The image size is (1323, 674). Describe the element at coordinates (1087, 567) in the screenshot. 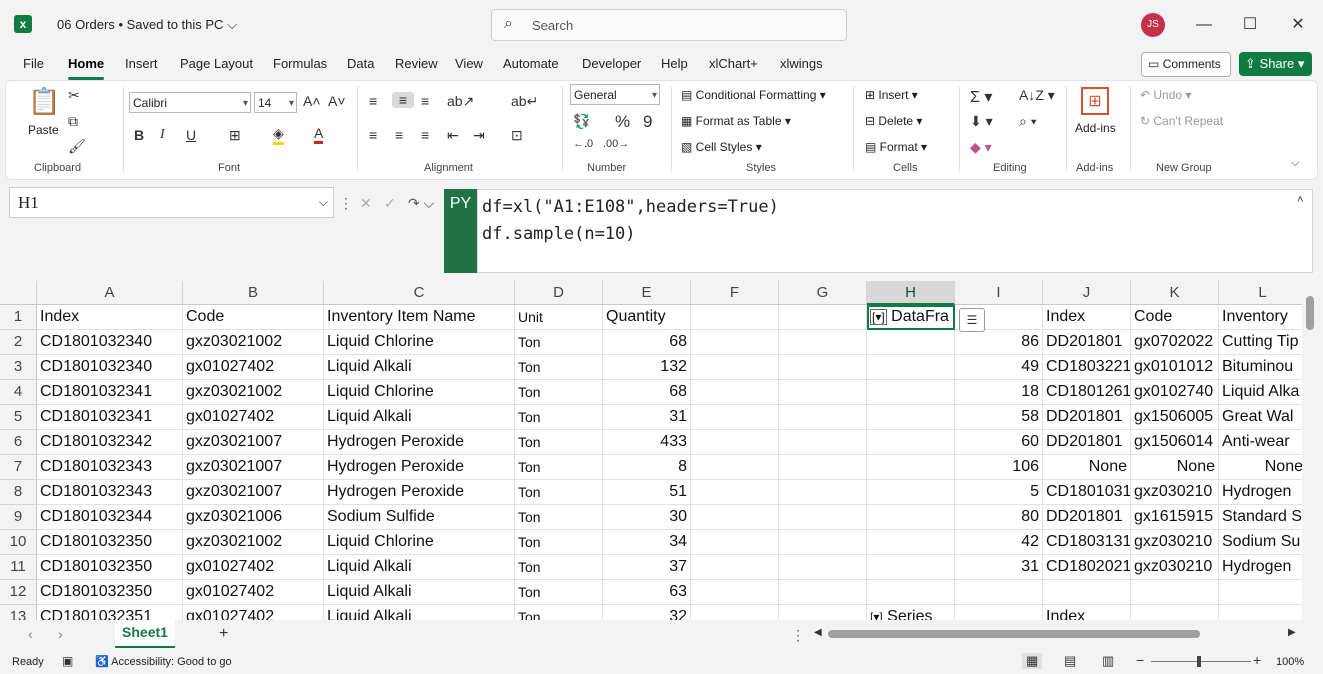

I see `spill-cell: CD1802021` at that location.